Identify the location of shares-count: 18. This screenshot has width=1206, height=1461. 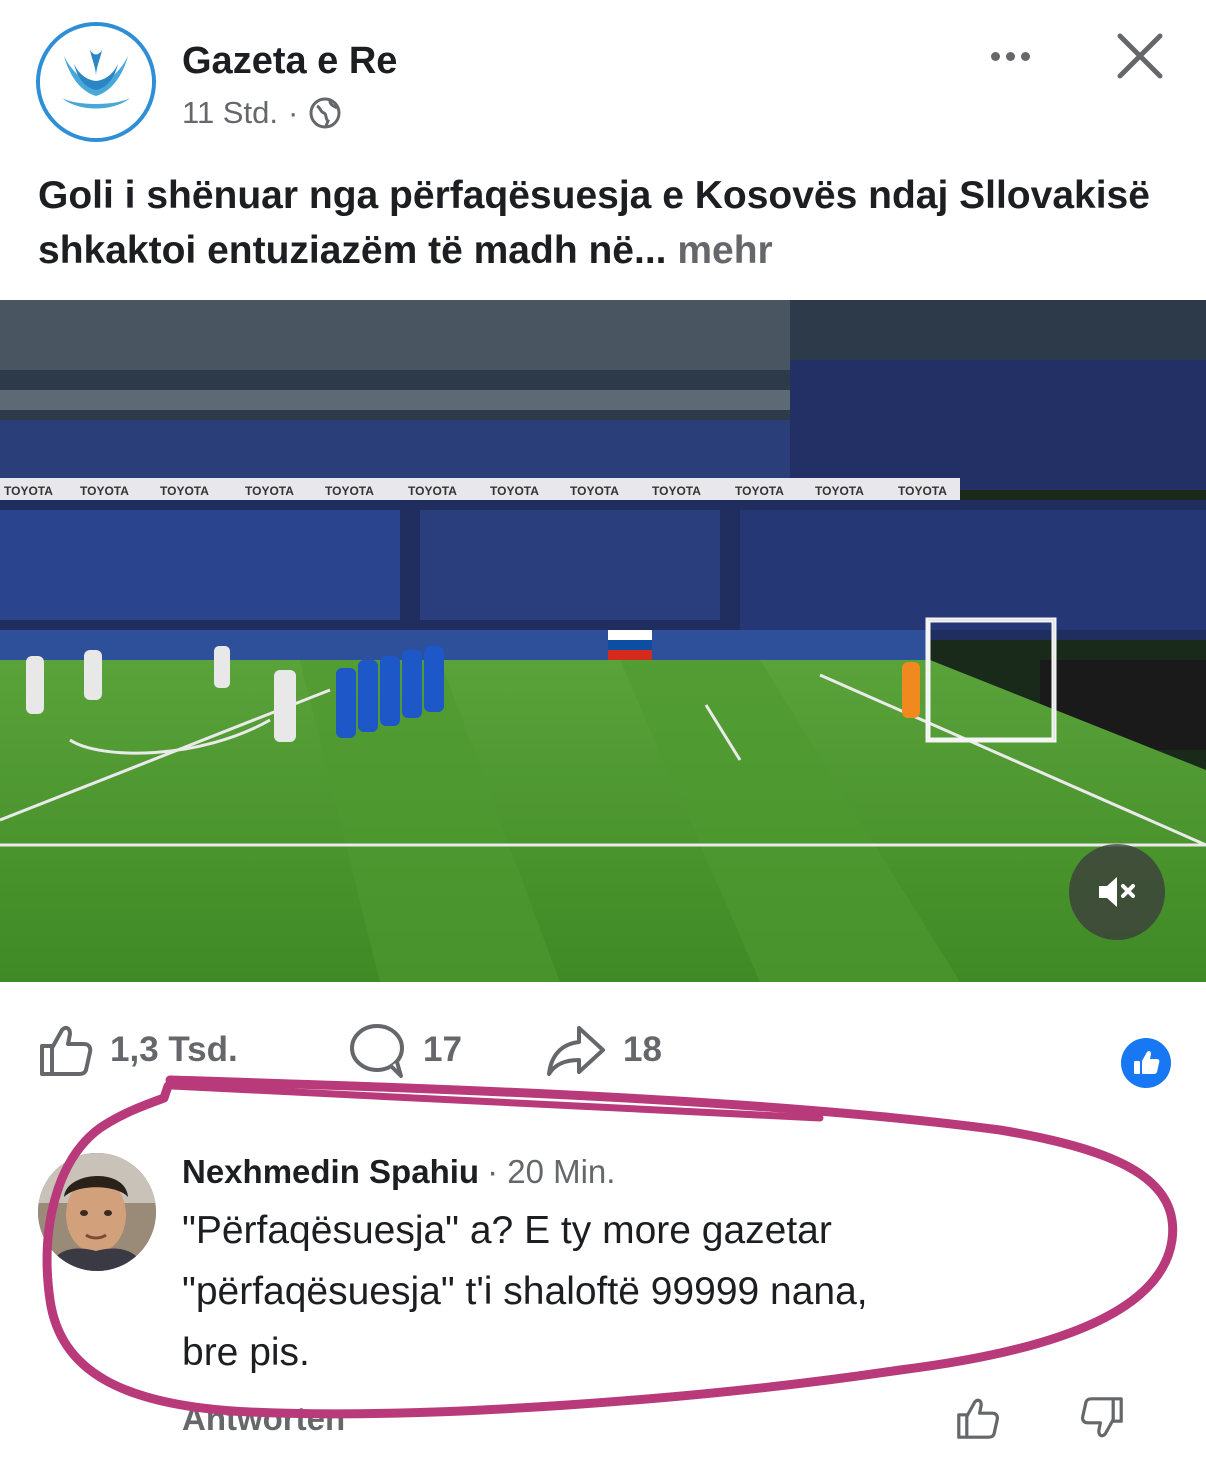
(642, 1049).